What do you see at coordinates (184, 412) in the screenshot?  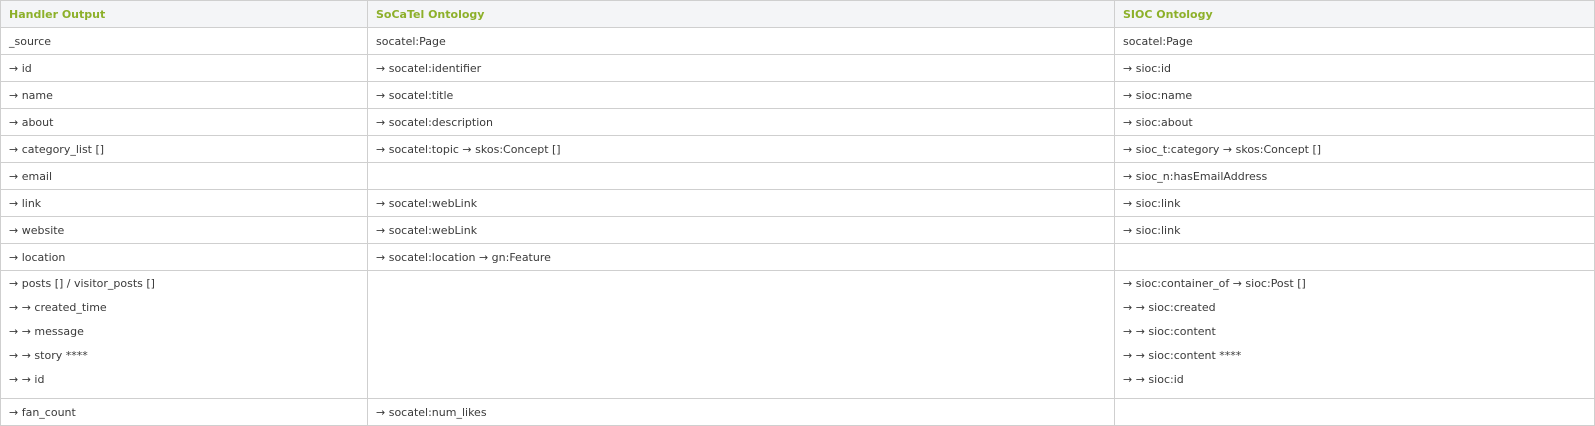 I see `handler-output-cell: → fan_count` at bounding box center [184, 412].